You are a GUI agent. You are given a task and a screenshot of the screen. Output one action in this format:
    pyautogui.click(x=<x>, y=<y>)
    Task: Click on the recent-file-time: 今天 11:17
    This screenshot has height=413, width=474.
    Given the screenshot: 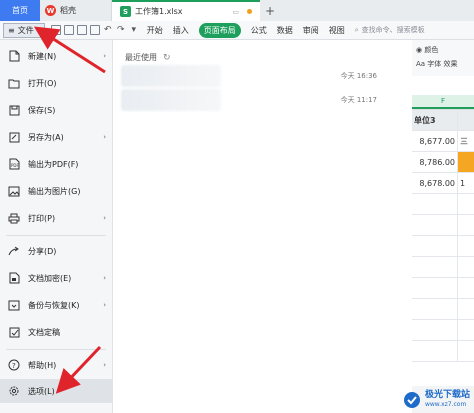 What is the action you would take?
    pyautogui.click(x=358, y=100)
    